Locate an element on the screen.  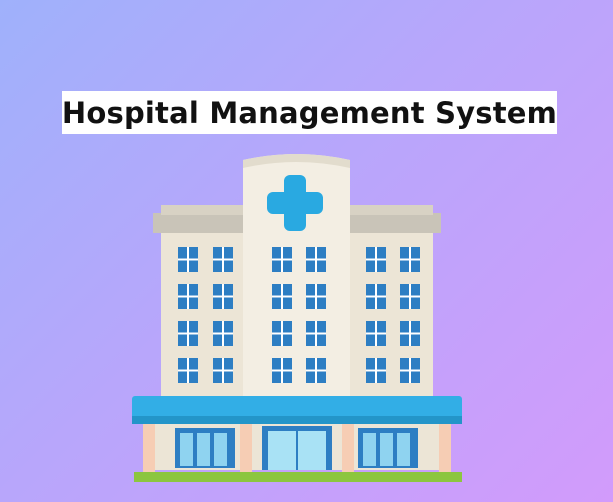
left-wing-roof is located at coordinates (199, 223).